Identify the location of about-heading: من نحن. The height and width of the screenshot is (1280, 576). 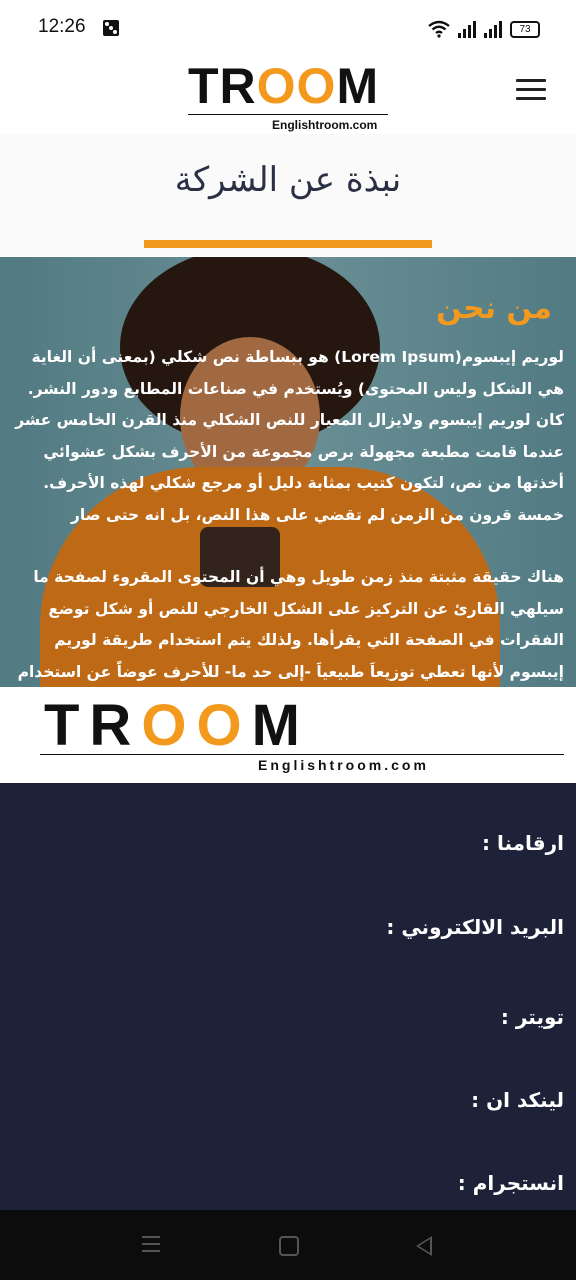
(494, 308).